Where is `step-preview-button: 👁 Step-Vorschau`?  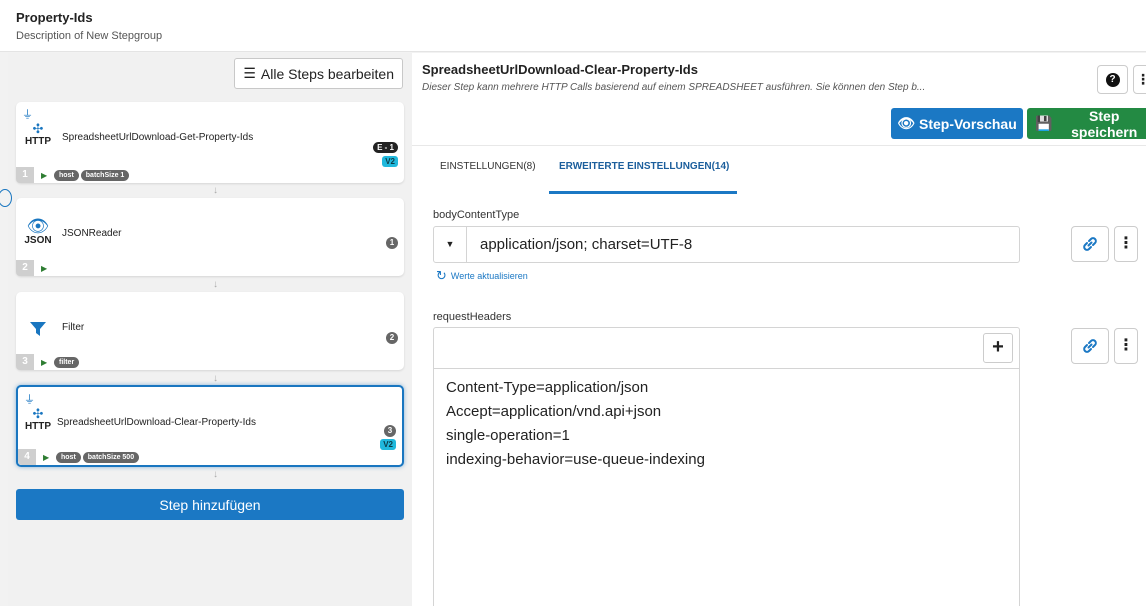 step-preview-button: 👁 Step-Vorschau is located at coordinates (957, 123).